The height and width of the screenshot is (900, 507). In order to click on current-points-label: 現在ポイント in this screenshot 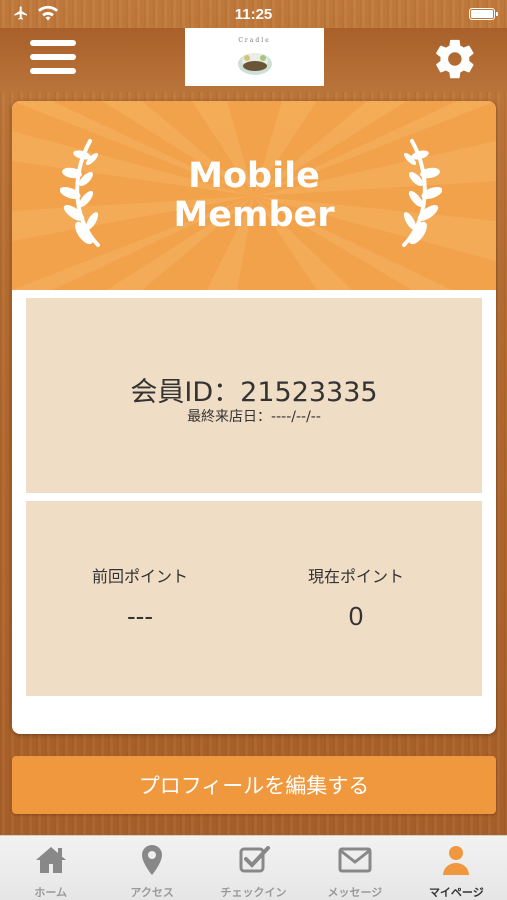, I will do `click(355, 576)`.